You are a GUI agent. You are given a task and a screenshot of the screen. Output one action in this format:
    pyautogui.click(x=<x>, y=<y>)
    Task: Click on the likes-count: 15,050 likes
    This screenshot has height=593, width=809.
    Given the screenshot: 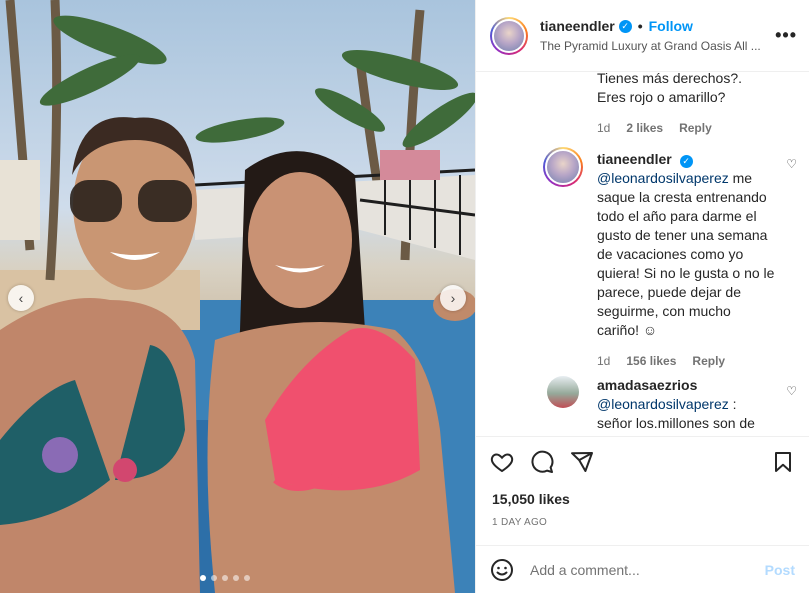 What is the action you would take?
    pyautogui.click(x=642, y=499)
    